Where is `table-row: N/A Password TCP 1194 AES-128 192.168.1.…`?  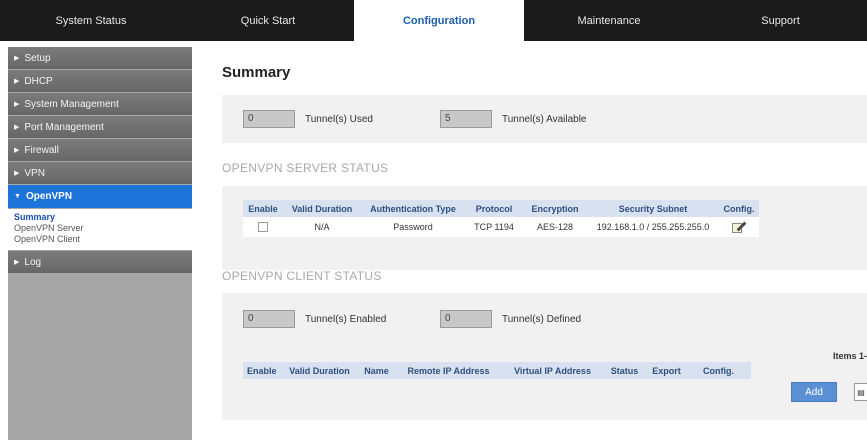
table-row: N/A Password TCP 1194 AES-128 192.168.1.… is located at coordinates (501, 227).